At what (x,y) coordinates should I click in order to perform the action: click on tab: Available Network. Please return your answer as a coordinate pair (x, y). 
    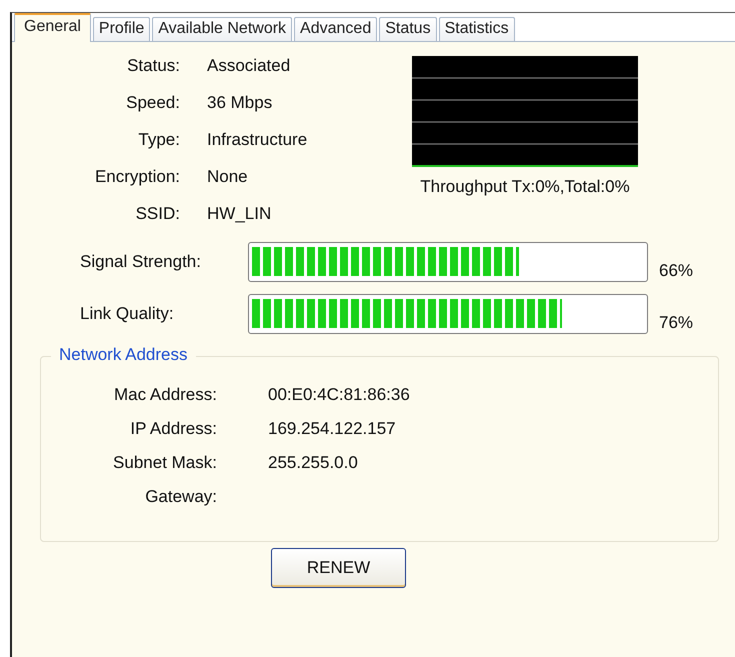
    Looking at the image, I should click on (222, 29).